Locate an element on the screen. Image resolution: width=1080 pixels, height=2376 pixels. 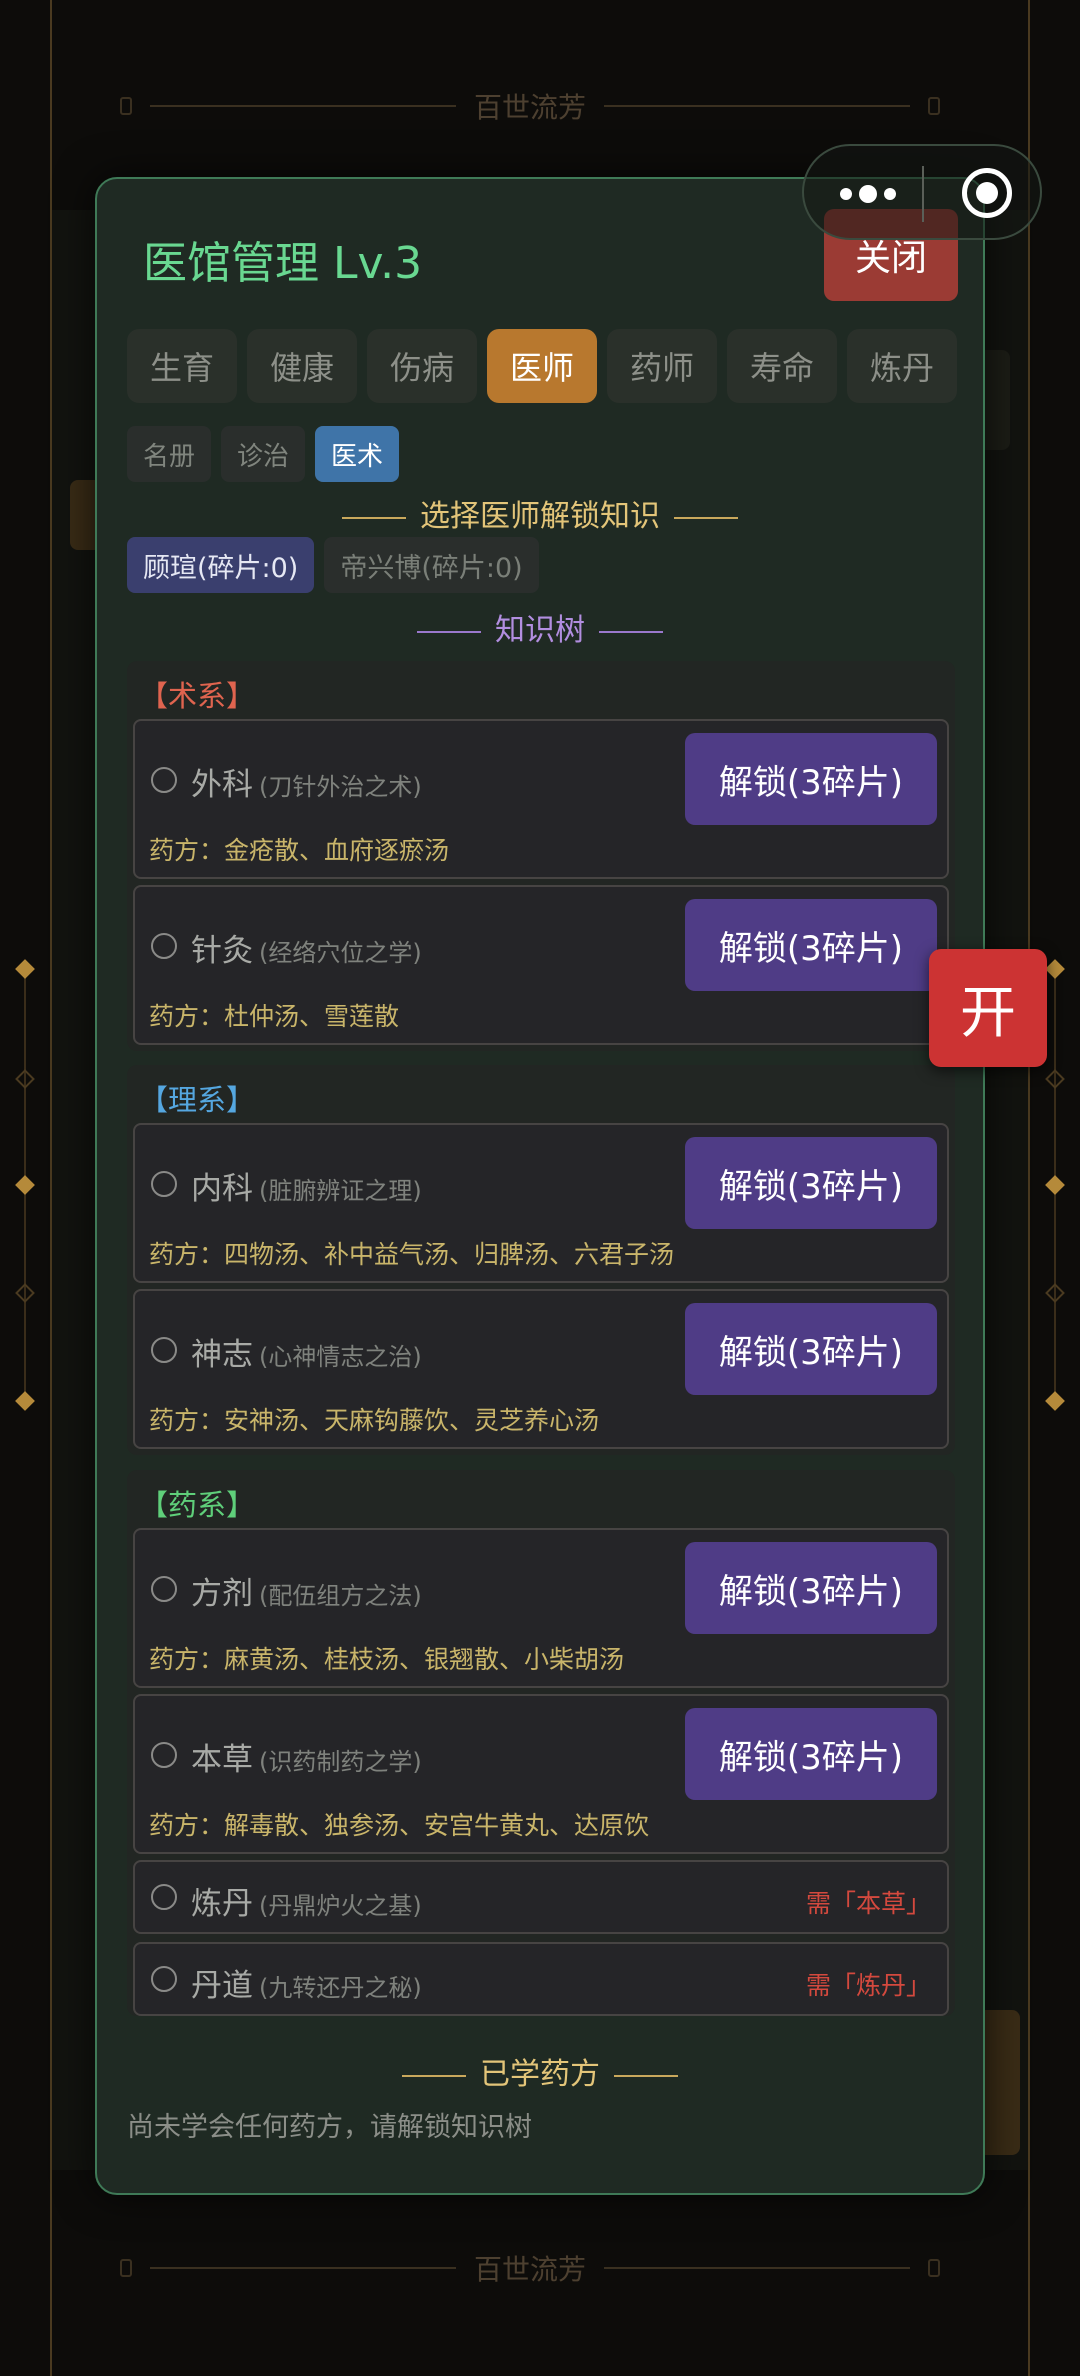
tab-lifespan: 寿命 is located at coordinates (782, 366).